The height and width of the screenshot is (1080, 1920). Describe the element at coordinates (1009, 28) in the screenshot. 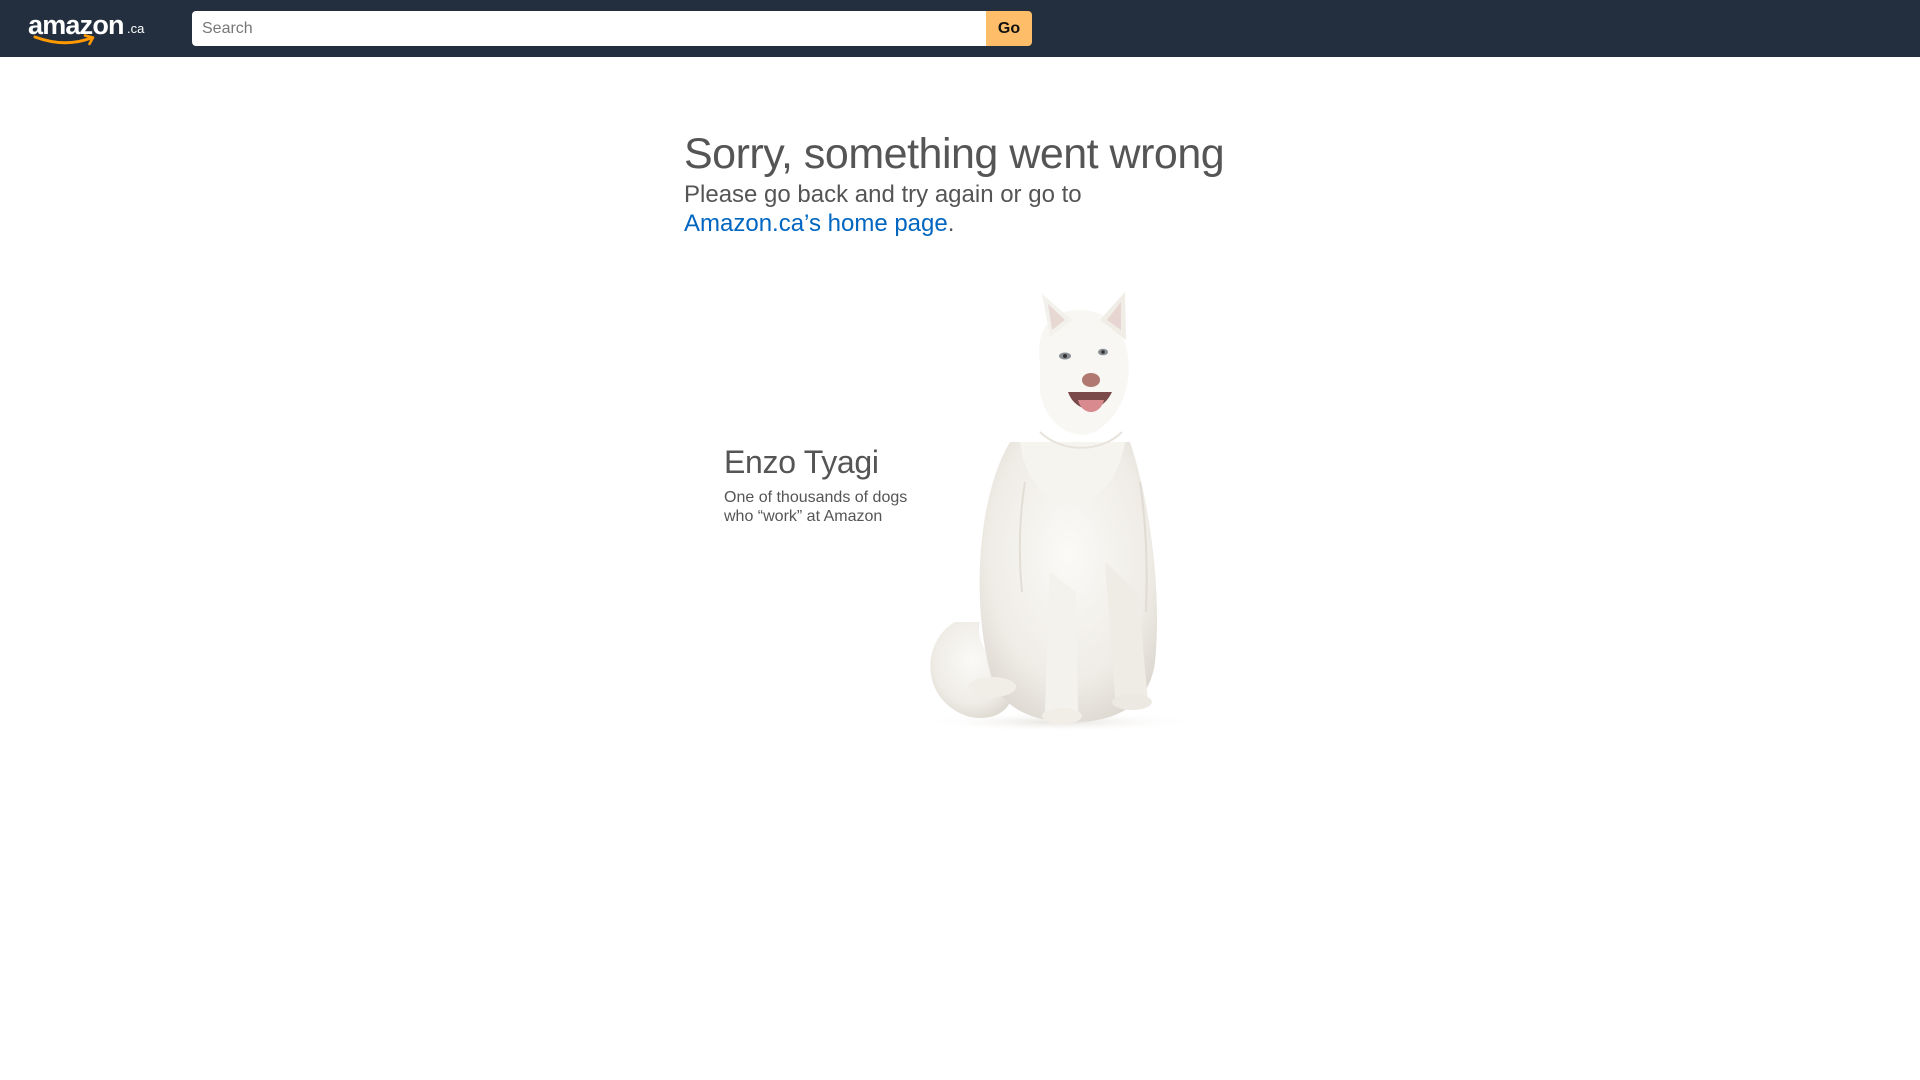

I see `go-button: Go` at that location.